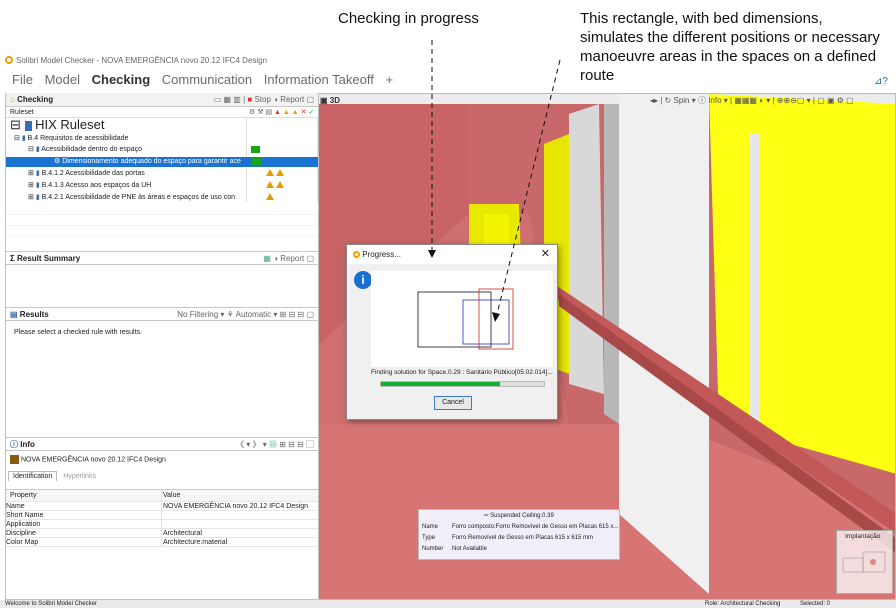 Image resolution: width=896 pixels, height=608 pixels. I want to click on table-row: Color Map Architecture.material, so click(162, 542).